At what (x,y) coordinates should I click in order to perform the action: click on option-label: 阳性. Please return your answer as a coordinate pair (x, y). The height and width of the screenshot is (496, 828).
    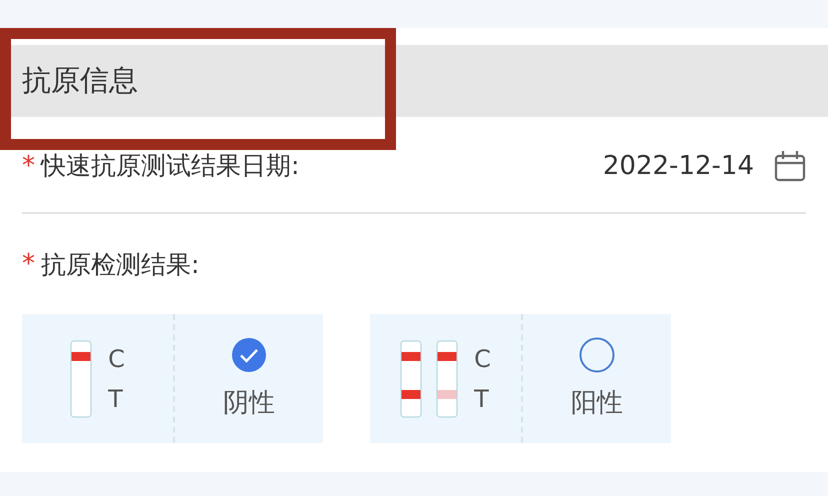
    Looking at the image, I should click on (597, 403).